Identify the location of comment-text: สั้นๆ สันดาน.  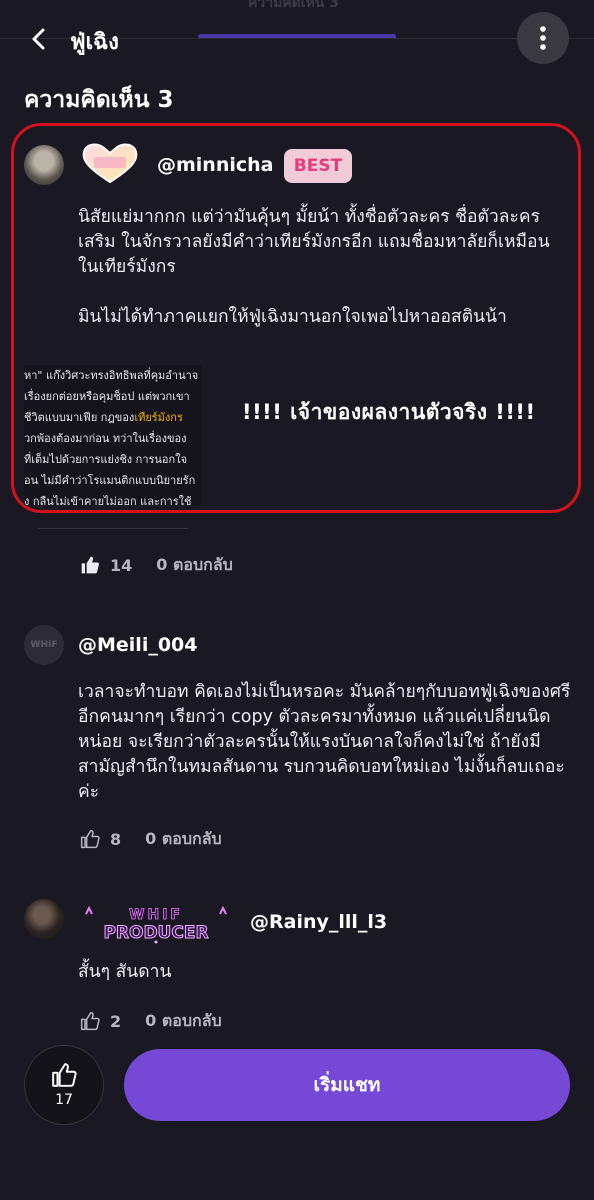
(125, 972).